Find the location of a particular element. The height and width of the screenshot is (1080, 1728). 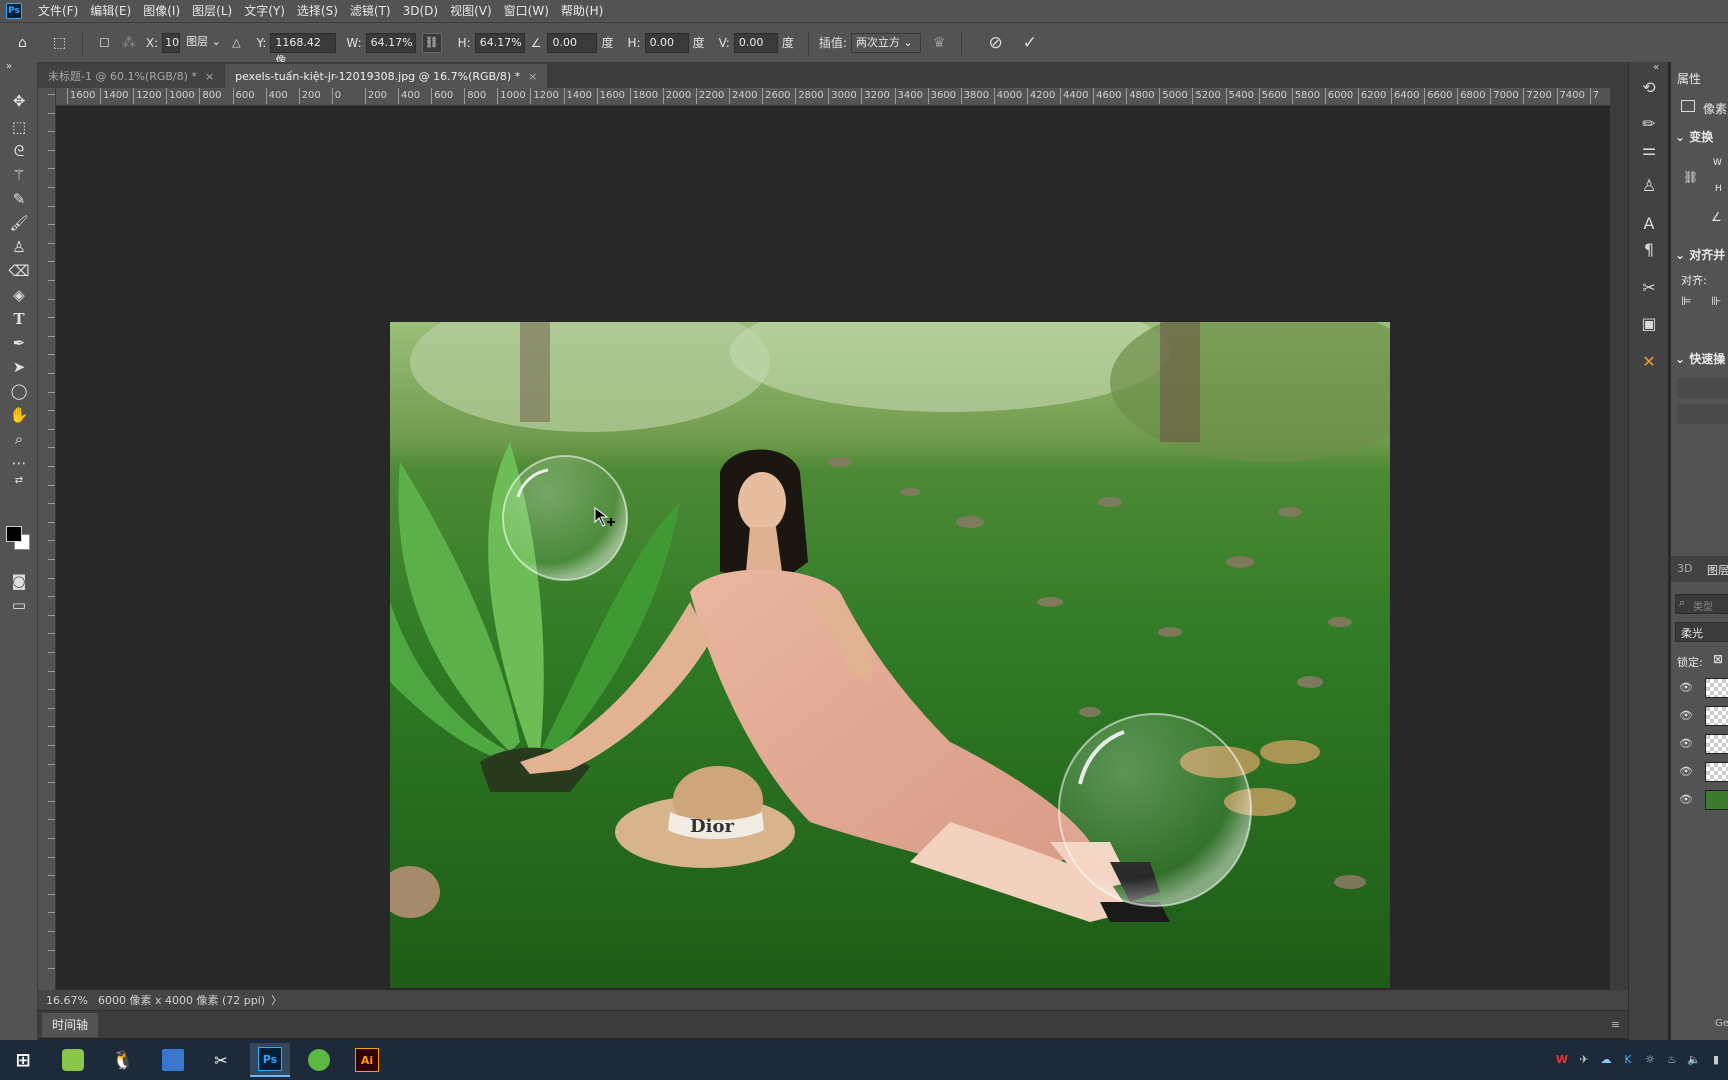

quick-mask-icon: ◙ is located at coordinates (19, 581).